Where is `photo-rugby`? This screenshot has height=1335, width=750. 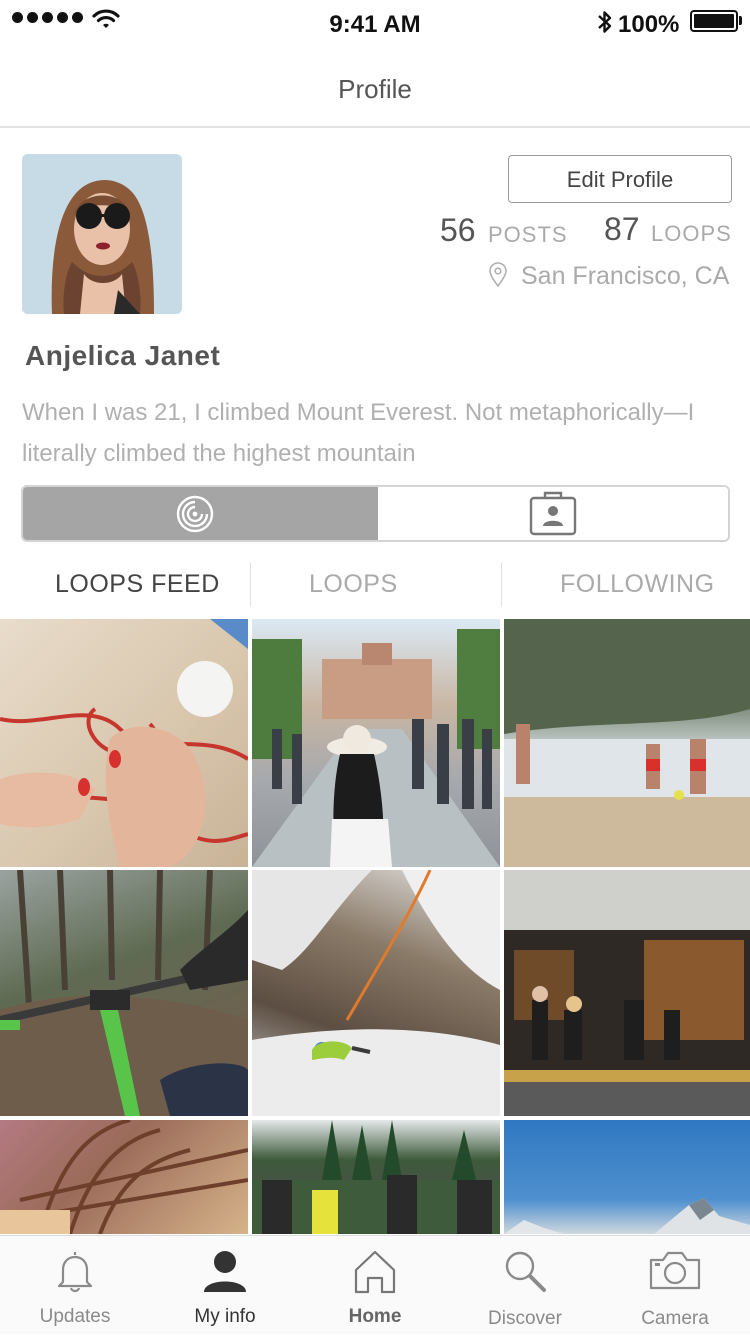 photo-rugby is located at coordinates (376, 1177).